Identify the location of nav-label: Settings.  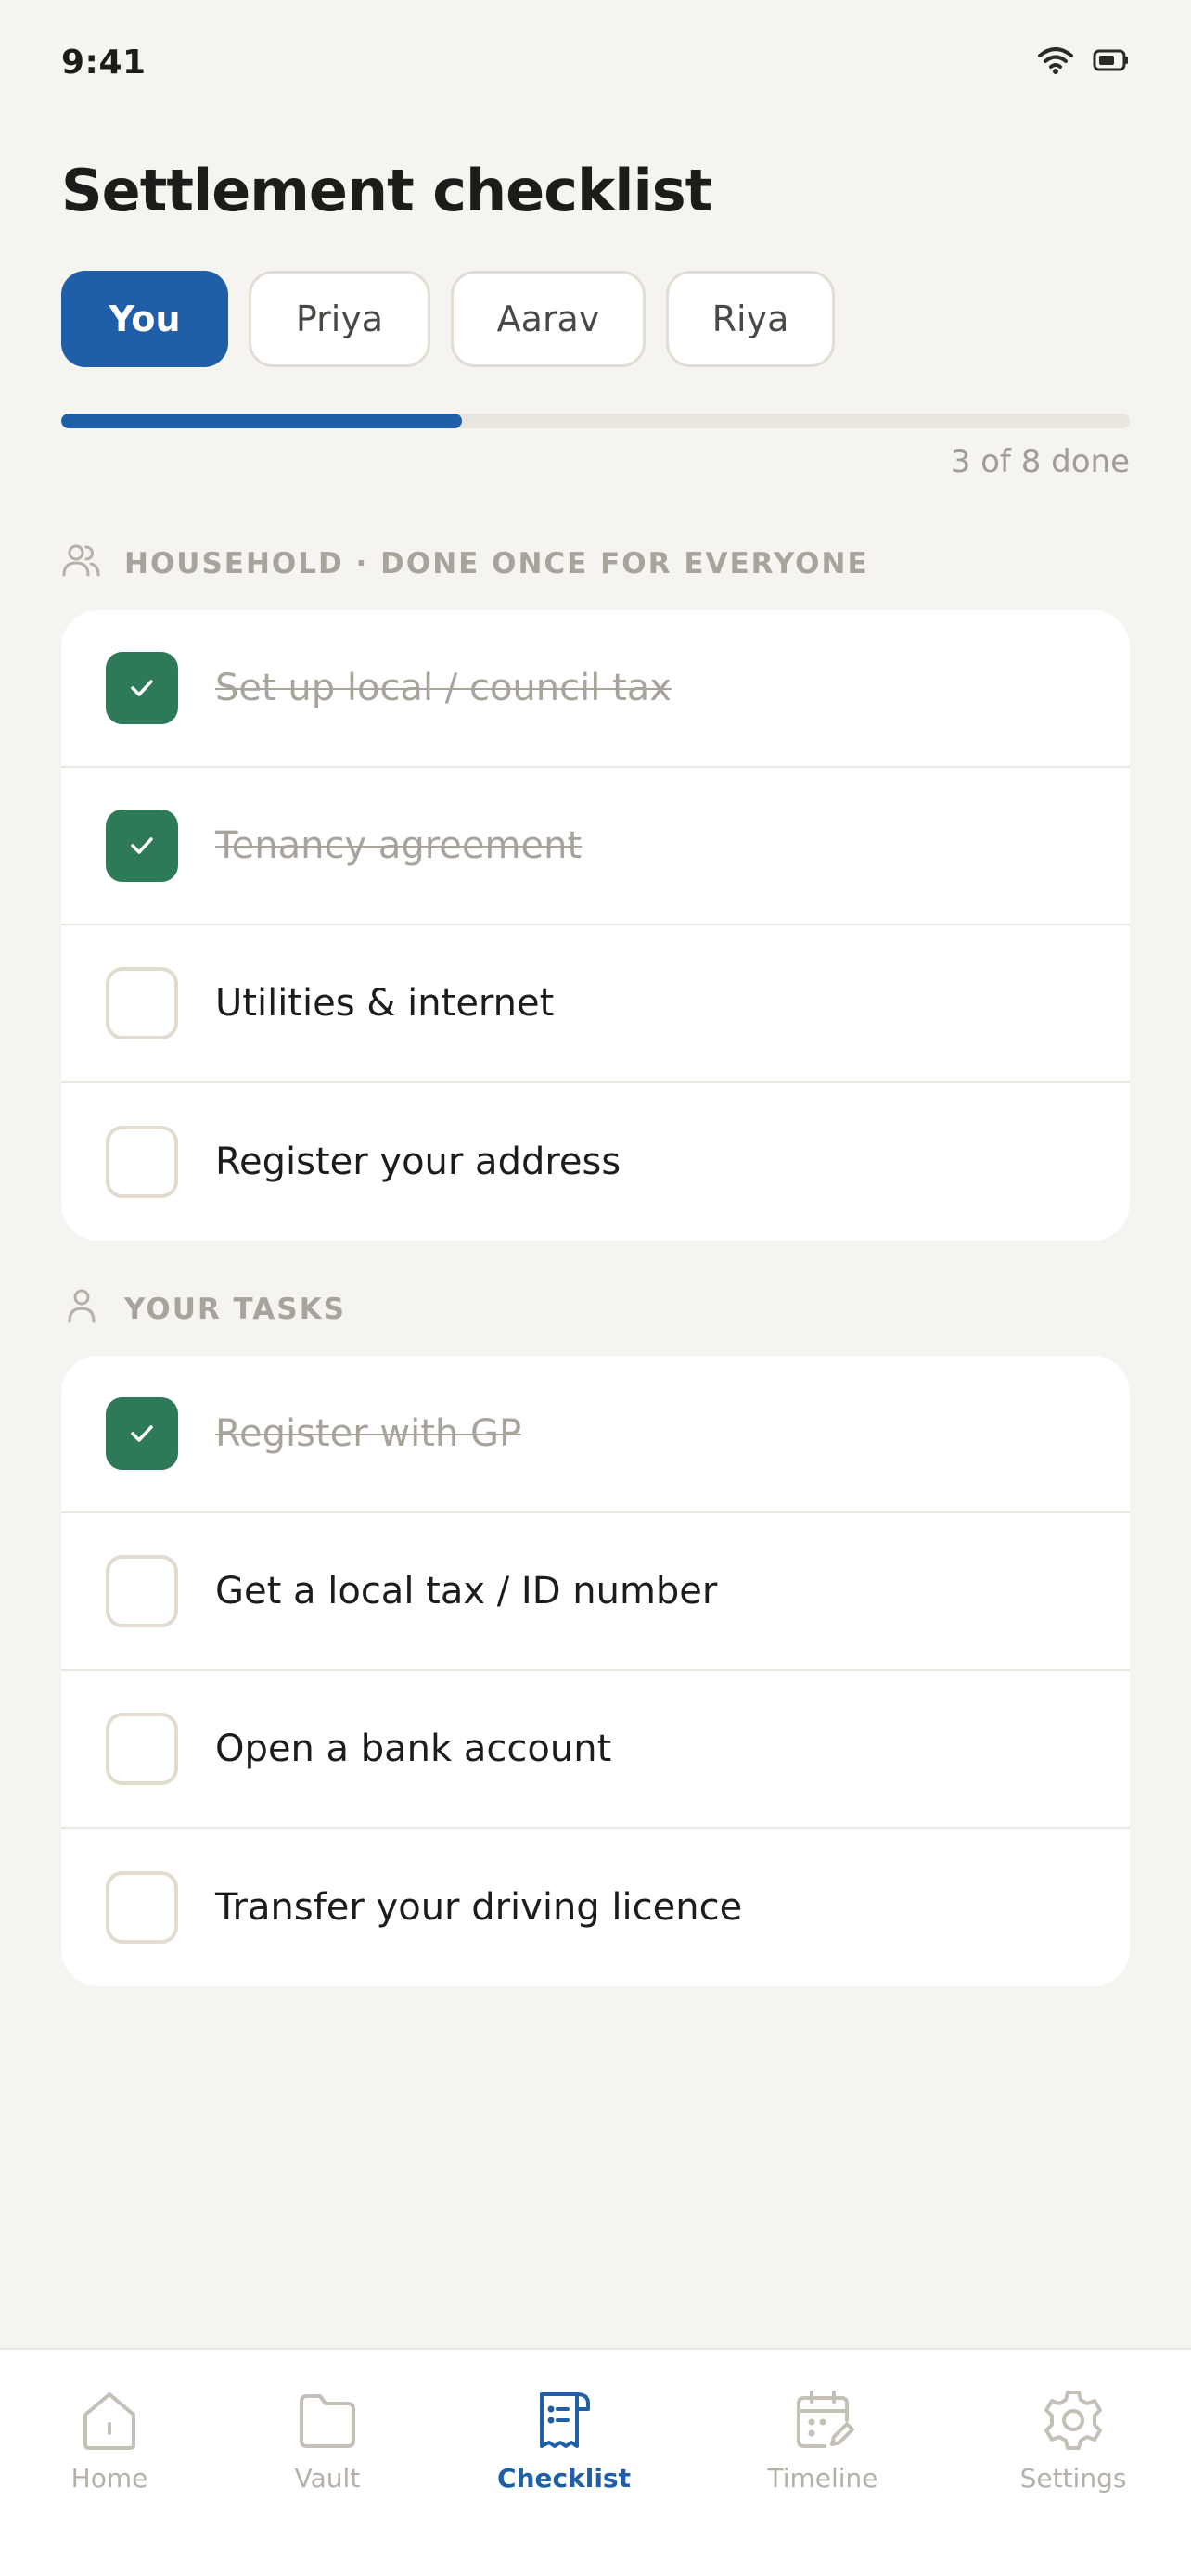
(1073, 2478).